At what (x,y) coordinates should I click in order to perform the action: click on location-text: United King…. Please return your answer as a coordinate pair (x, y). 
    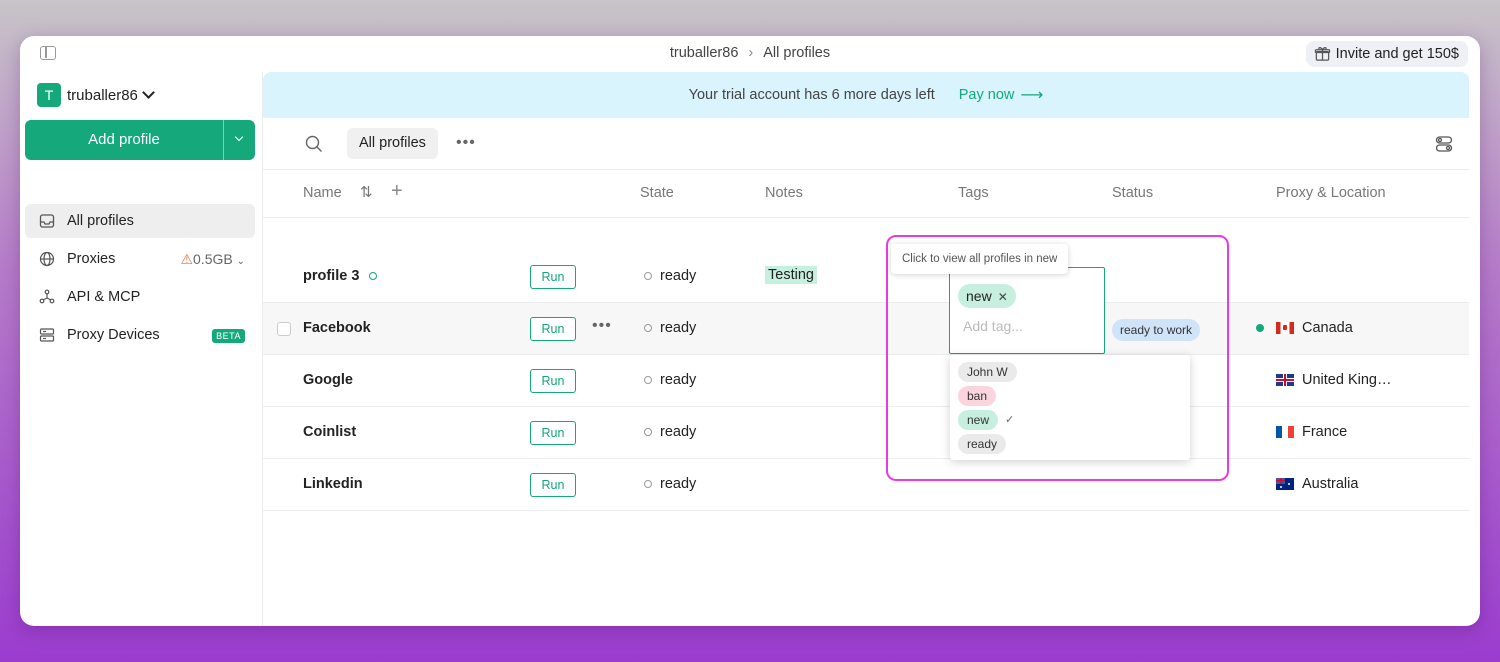
    Looking at the image, I should click on (1347, 380).